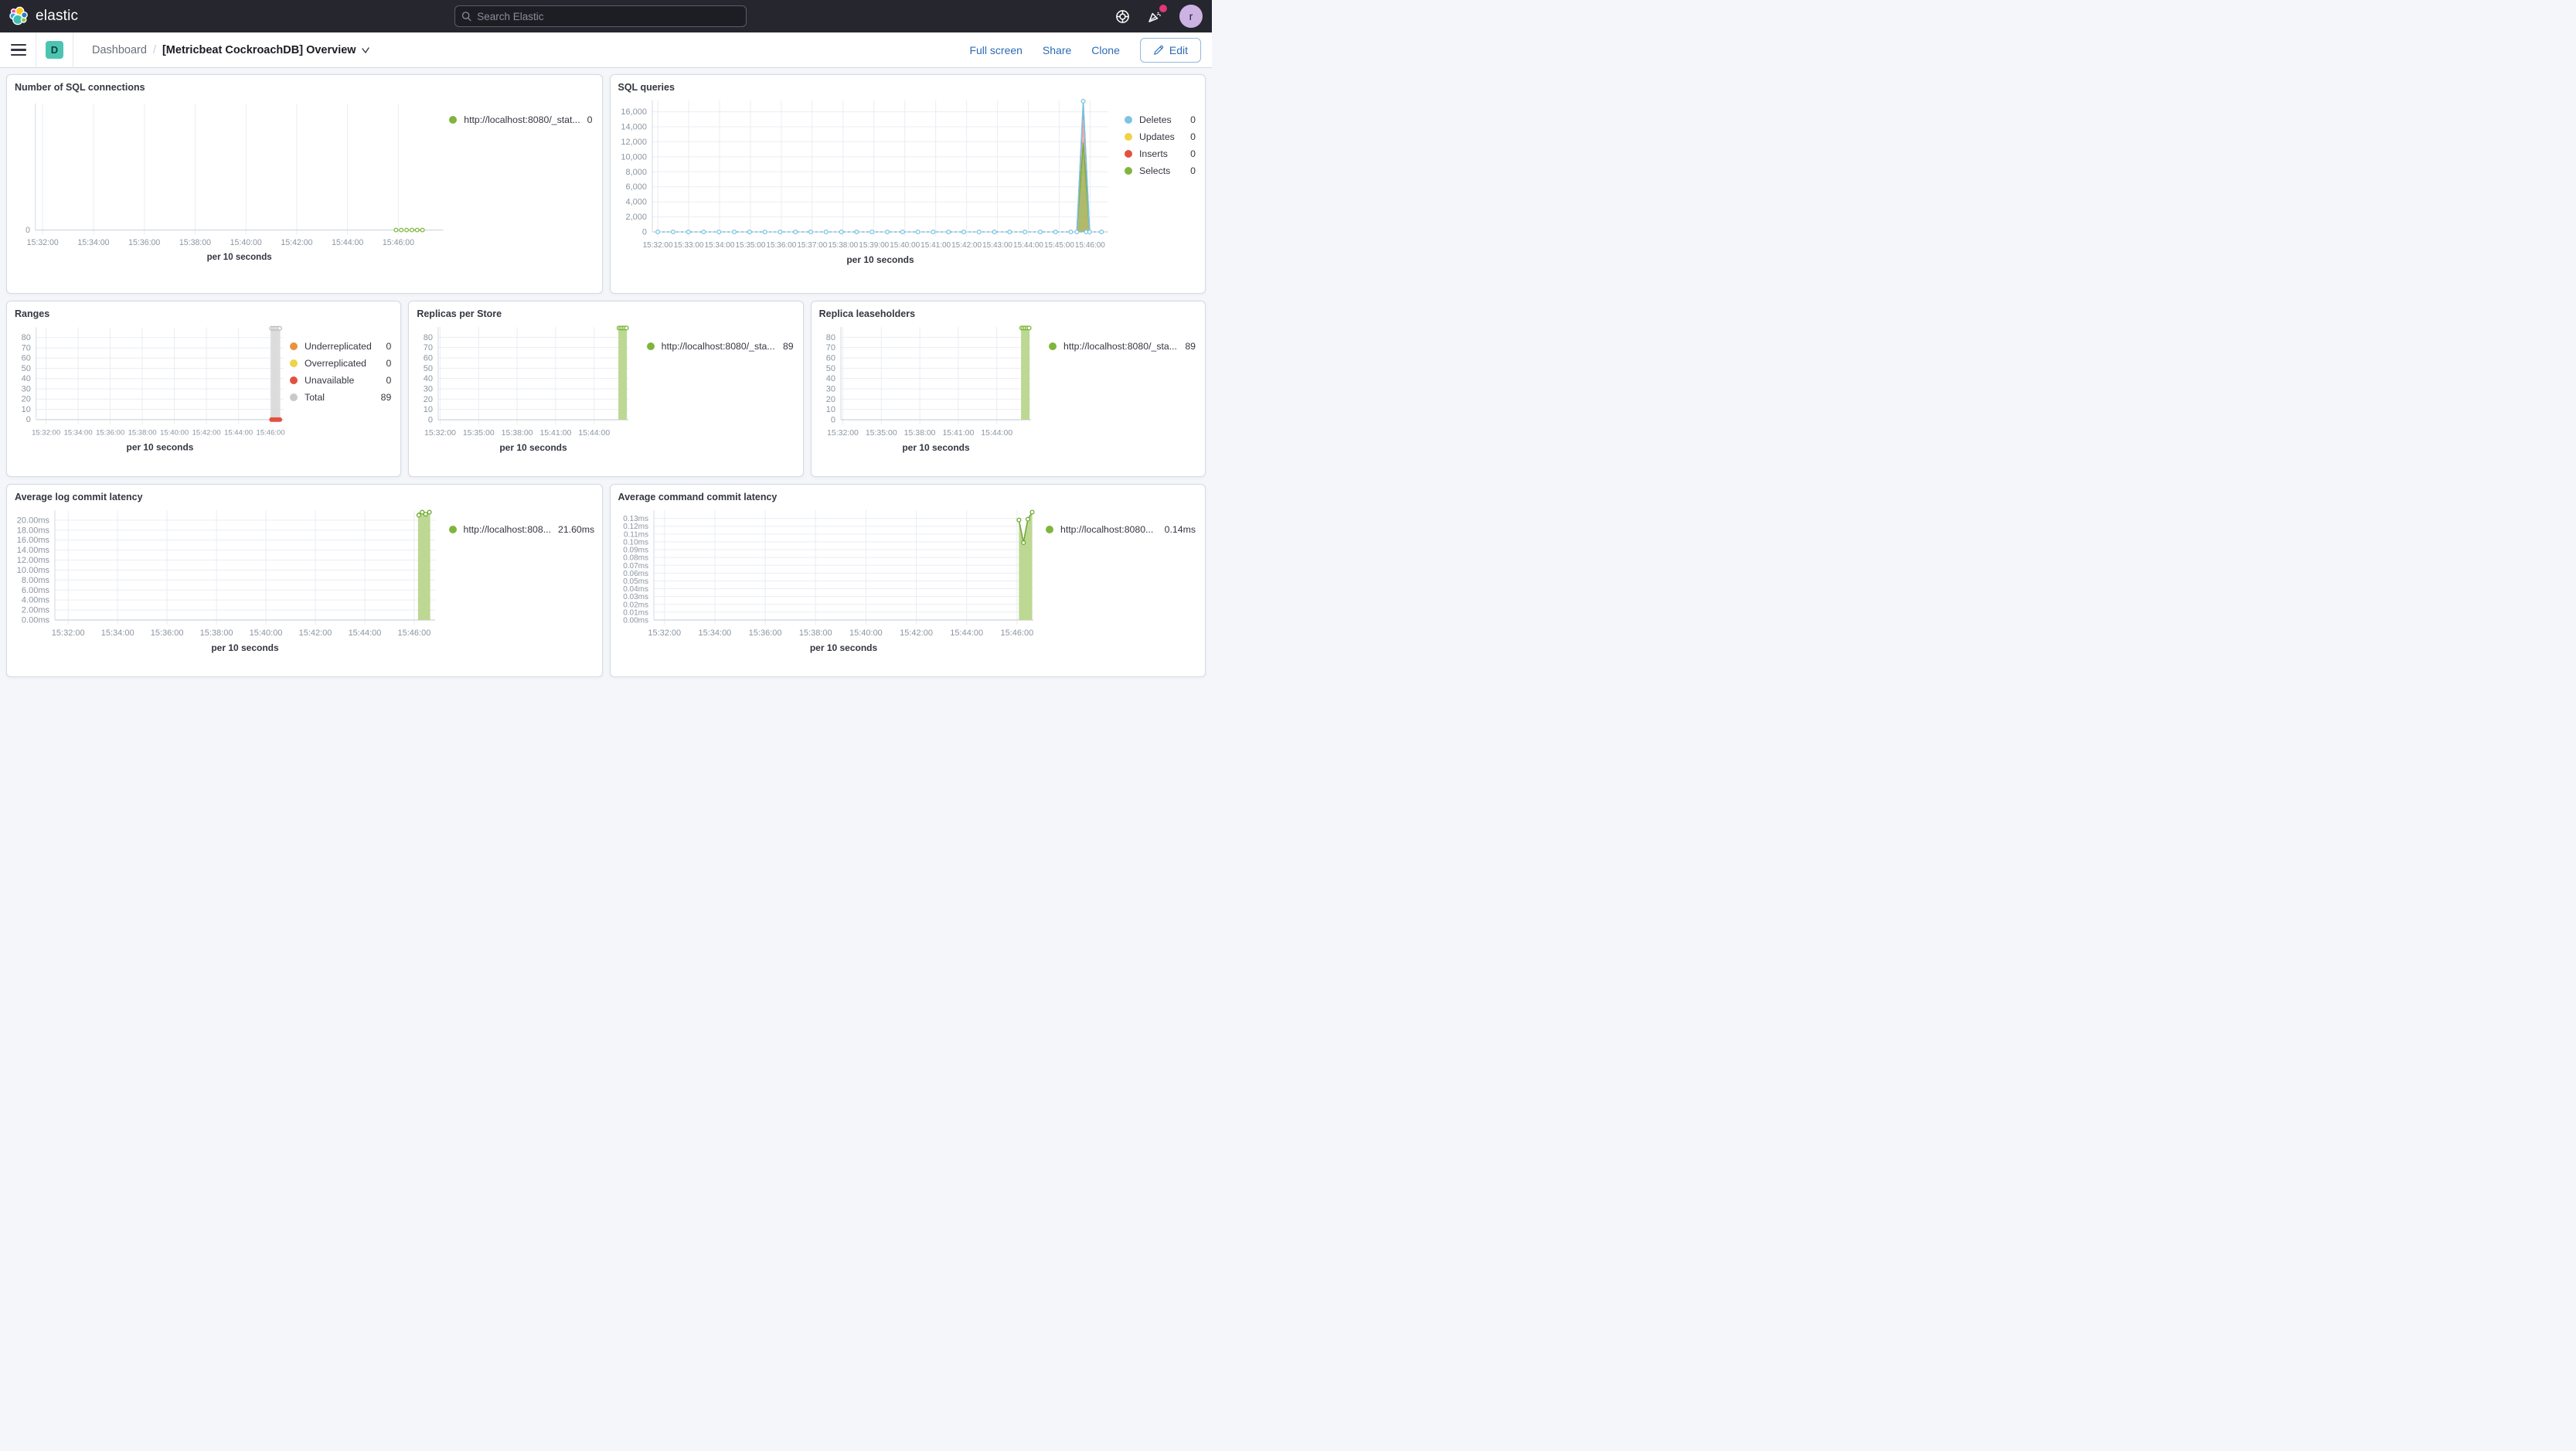  I want to click on help-button, so click(1122, 16).